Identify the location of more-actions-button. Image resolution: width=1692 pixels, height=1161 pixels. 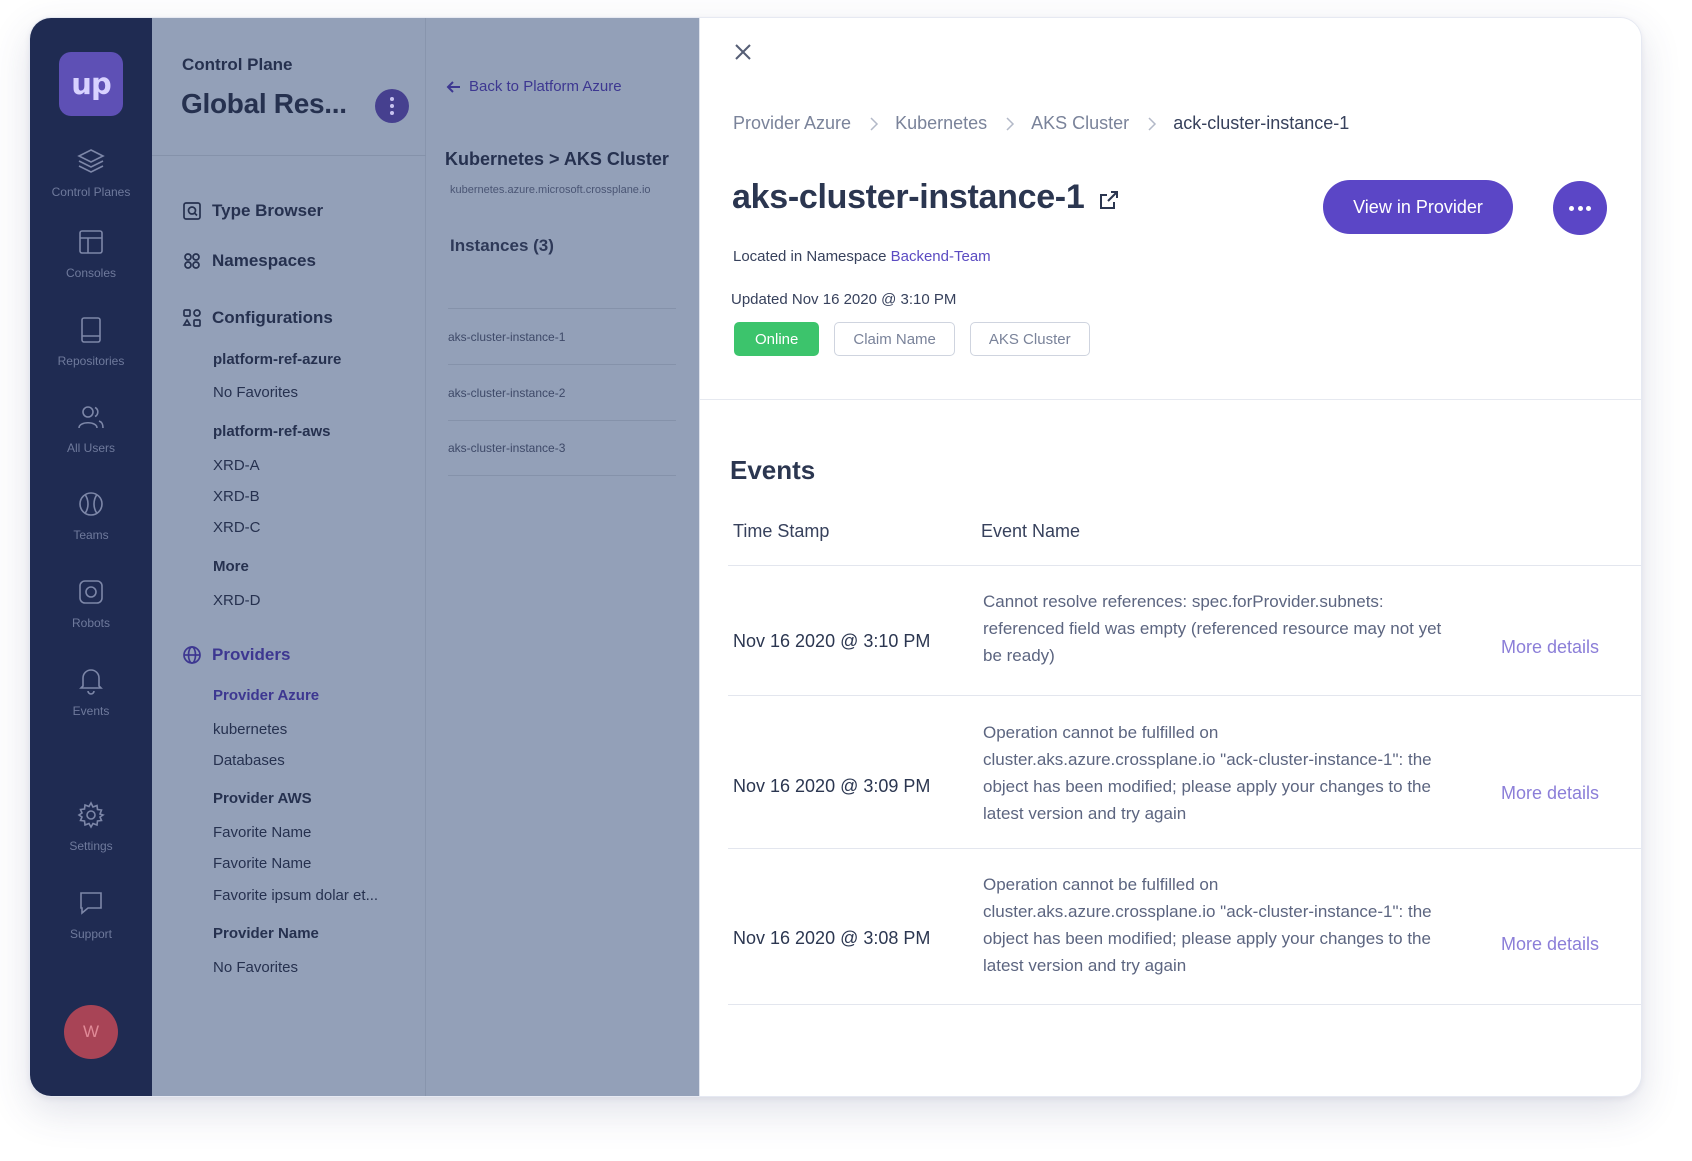
(1580, 208).